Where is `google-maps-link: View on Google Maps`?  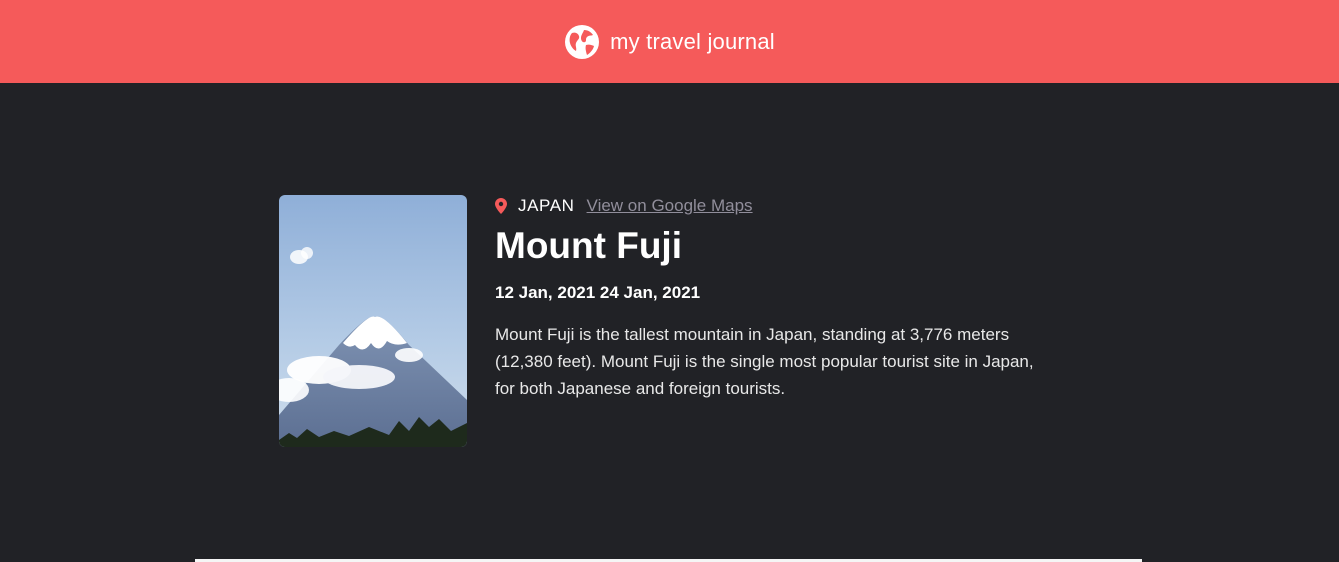
google-maps-link: View on Google Maps is located at coordinates (670, 206).